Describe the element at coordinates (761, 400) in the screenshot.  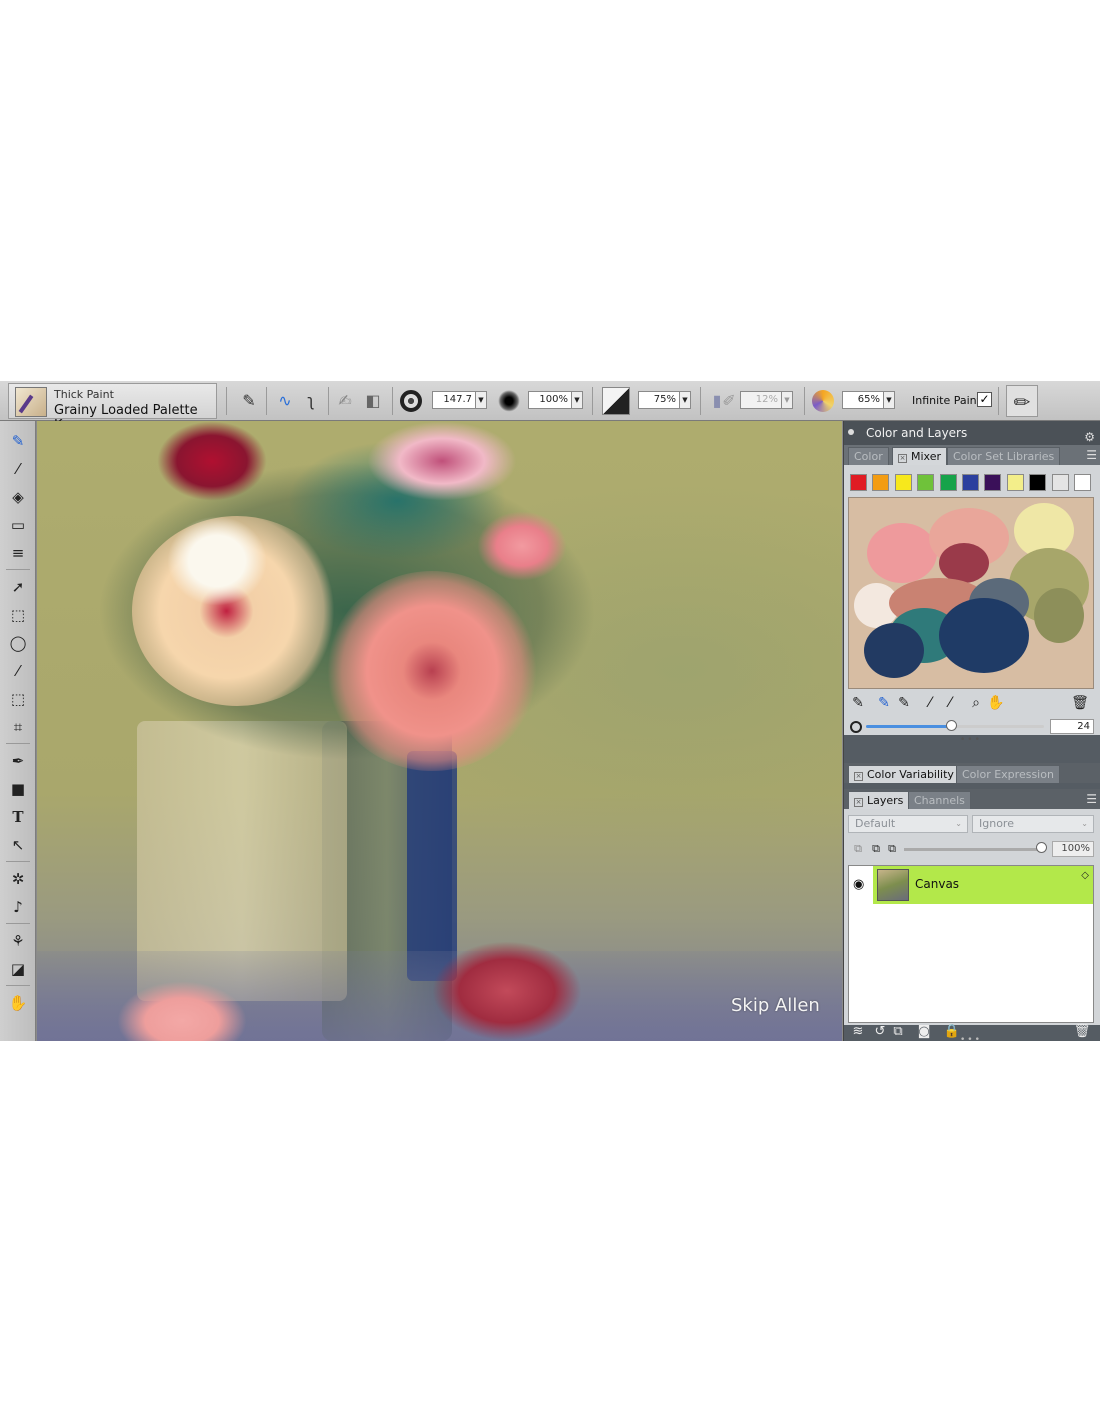
I see `resaturation-field: 12%` at that location.